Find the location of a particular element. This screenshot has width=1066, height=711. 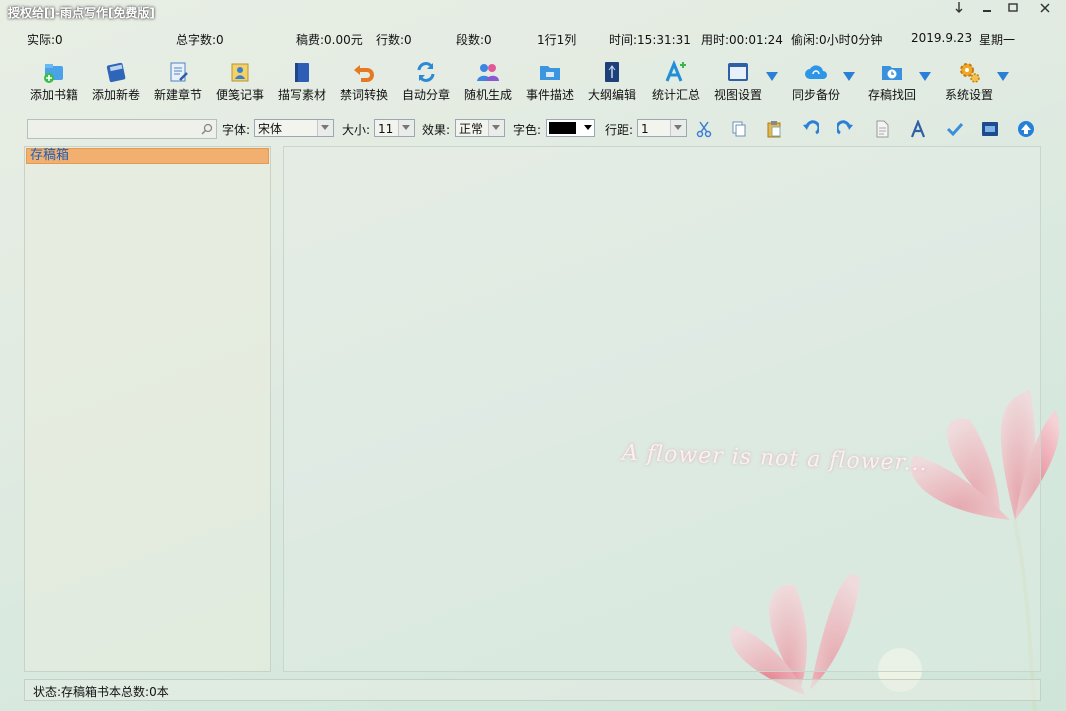

view-settings-label: 视图设置 is located at coordinates (737, 95).